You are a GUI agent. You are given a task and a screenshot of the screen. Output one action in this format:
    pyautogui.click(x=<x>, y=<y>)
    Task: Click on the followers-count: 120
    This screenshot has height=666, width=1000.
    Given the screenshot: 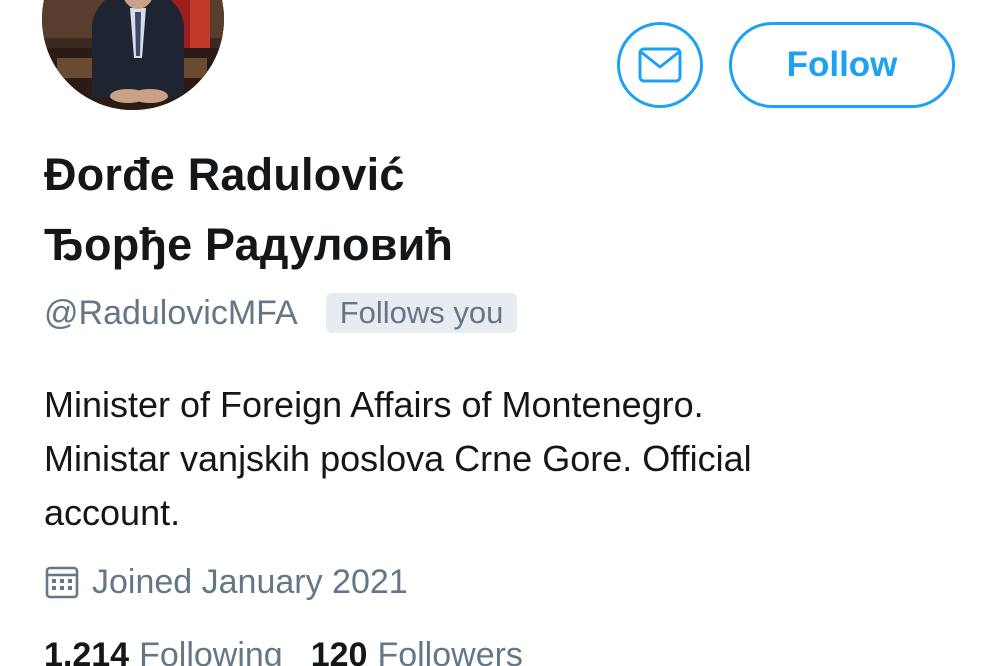 What is the action you would take?
    pyautogui.click(x=339, y=651)
    